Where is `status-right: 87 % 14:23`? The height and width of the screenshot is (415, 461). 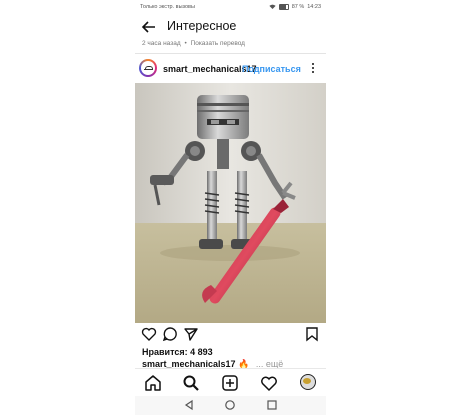 status-right: 87 % 14:23 is located at coordinates (295, 6).